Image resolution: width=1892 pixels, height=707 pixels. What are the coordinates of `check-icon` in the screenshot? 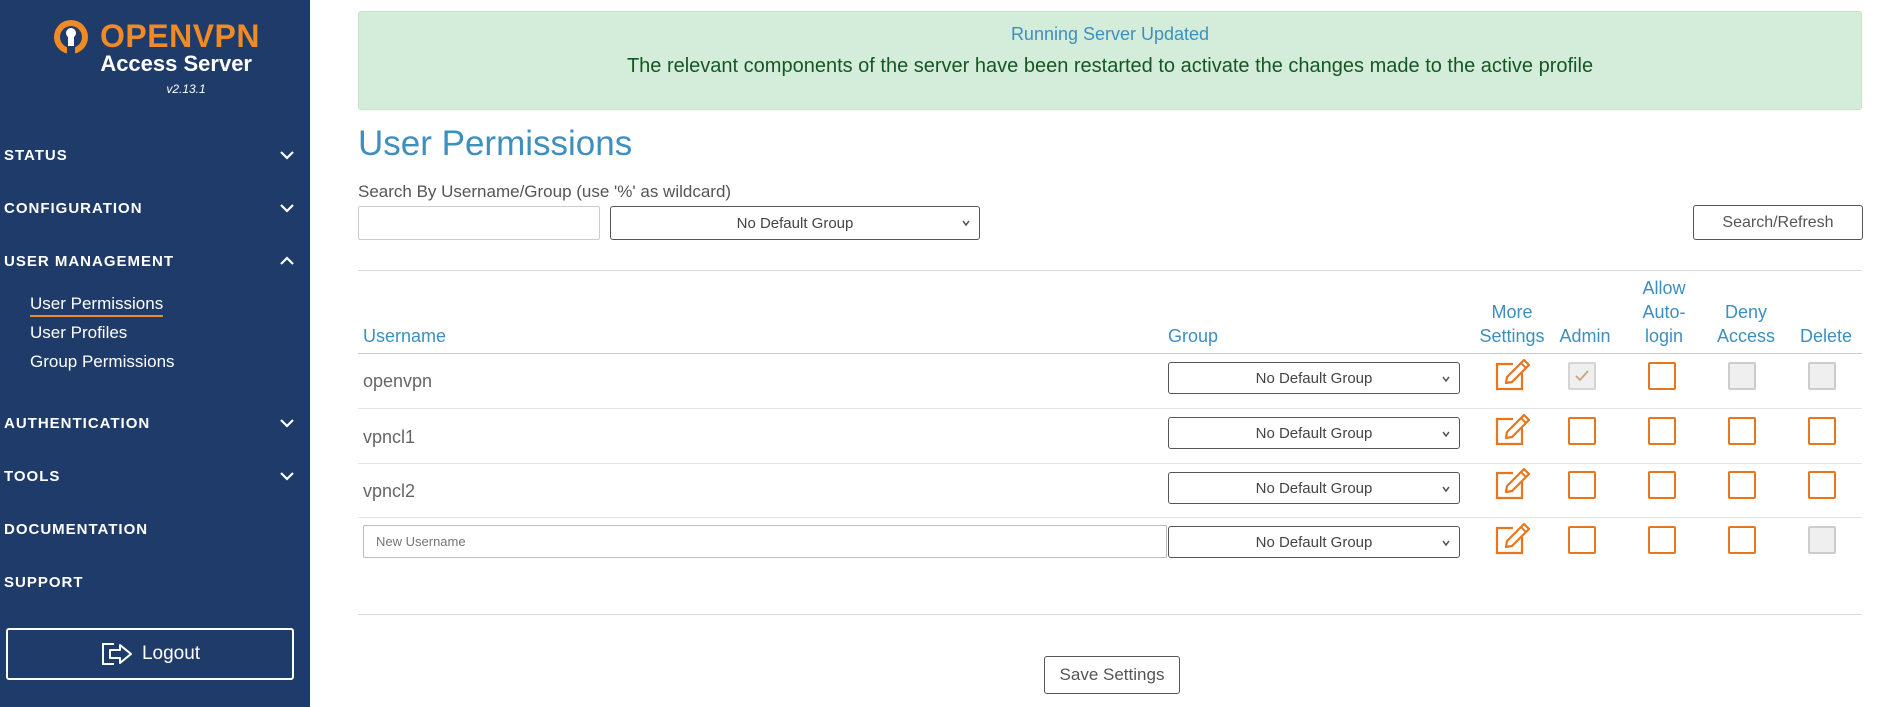 It's located at (1582, 376).